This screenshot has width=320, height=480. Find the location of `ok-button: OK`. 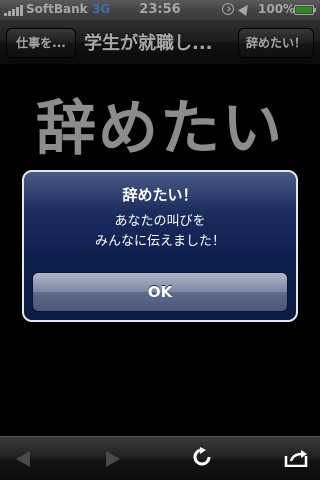

ok-button: OK is located at coordinates (160, 292).